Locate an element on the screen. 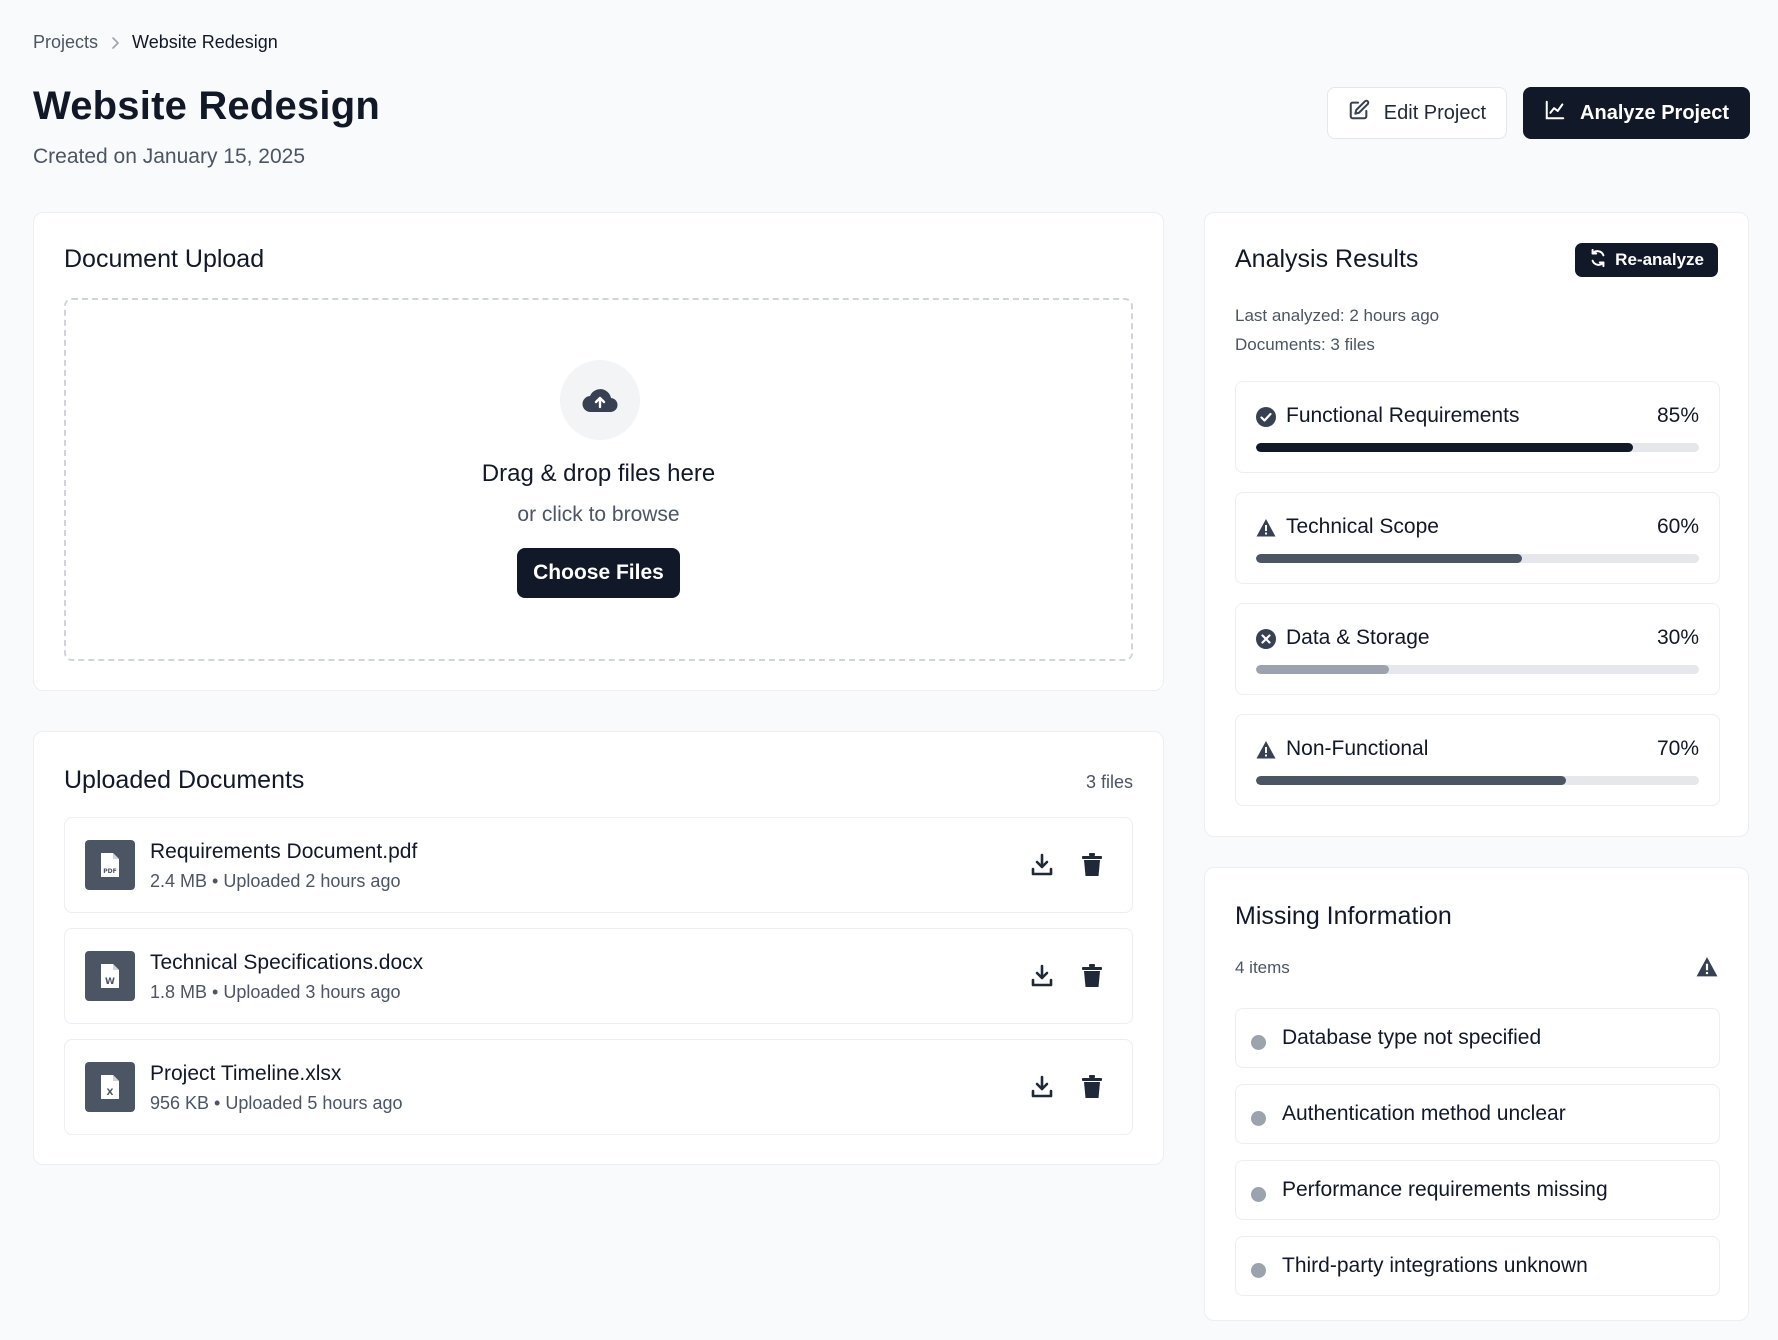  document-name: Project Timeline.xlsx is located at coordinates (246, 1073).